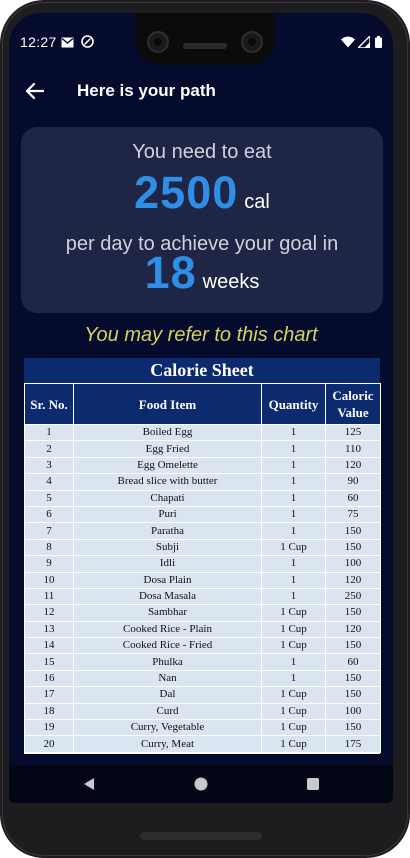  I want to click on table-row: 8 Subji 1 Cup 150, so click(202, 547).